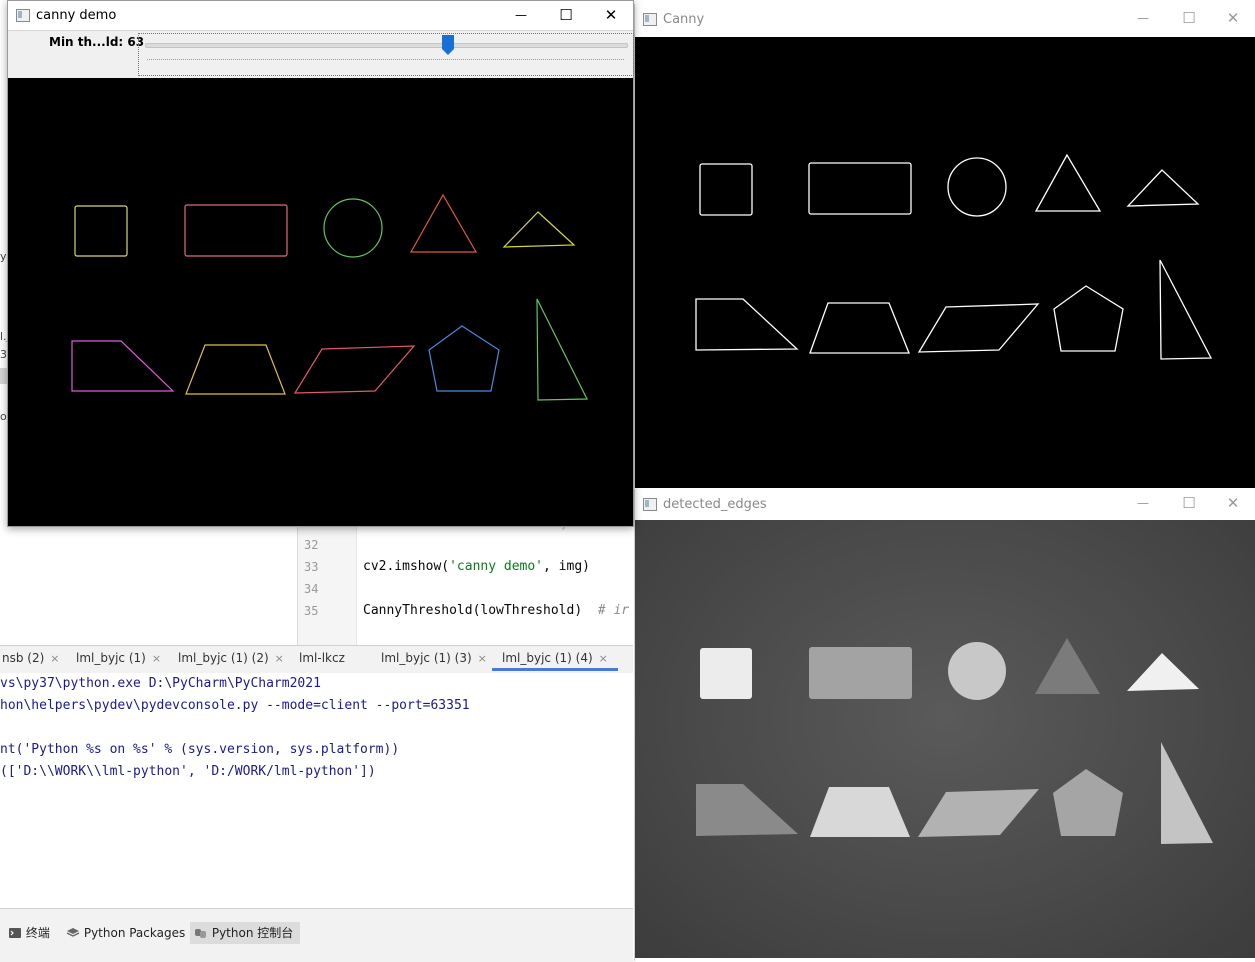 The width and height of the screenshot is (1255, 962). What do you see at coordinates (123, 366) in the screenshot?
I see `color-edge-trapezoid-right` at bounding box center [123, 366].